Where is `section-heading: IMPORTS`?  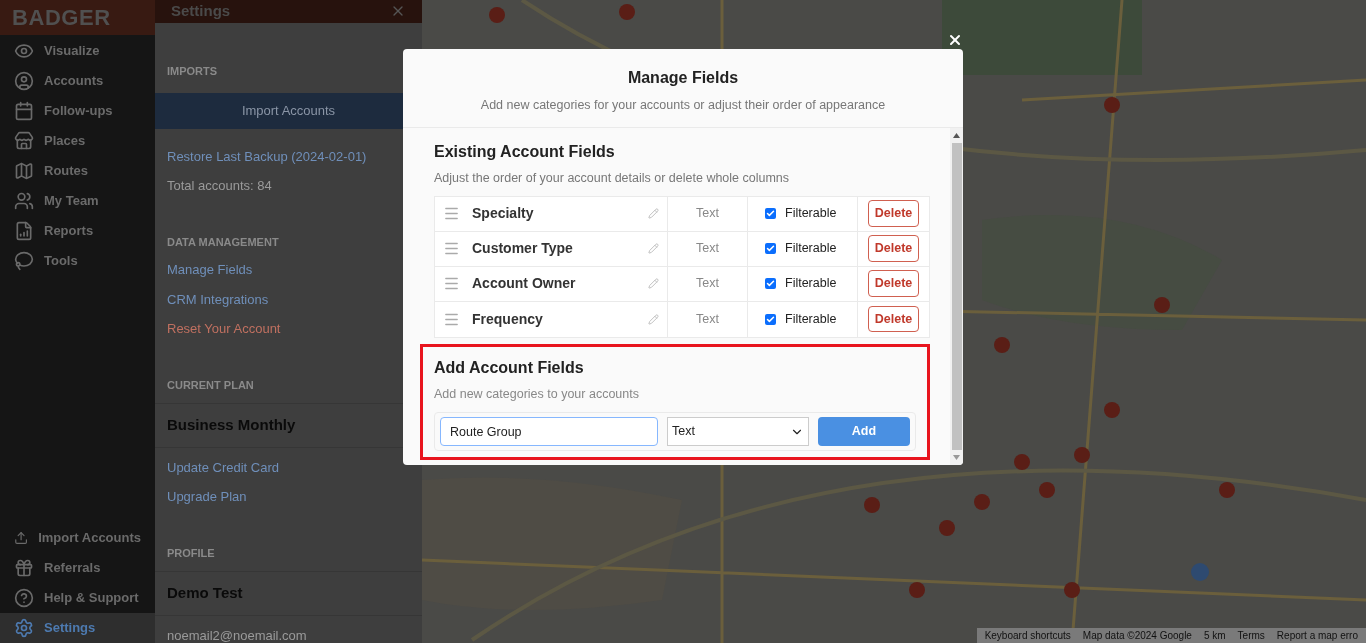
section-heading: IMPORTS is located at coordinates (193, 71).